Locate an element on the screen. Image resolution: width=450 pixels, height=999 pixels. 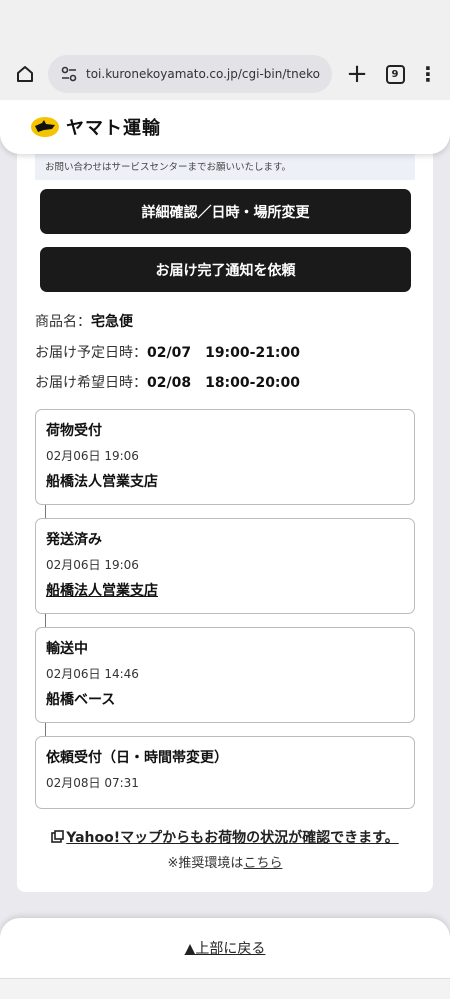
timeline-step: 発送済み 02月06日 19:06 船橋法人営業支店 is located at coordinates (225, 566).